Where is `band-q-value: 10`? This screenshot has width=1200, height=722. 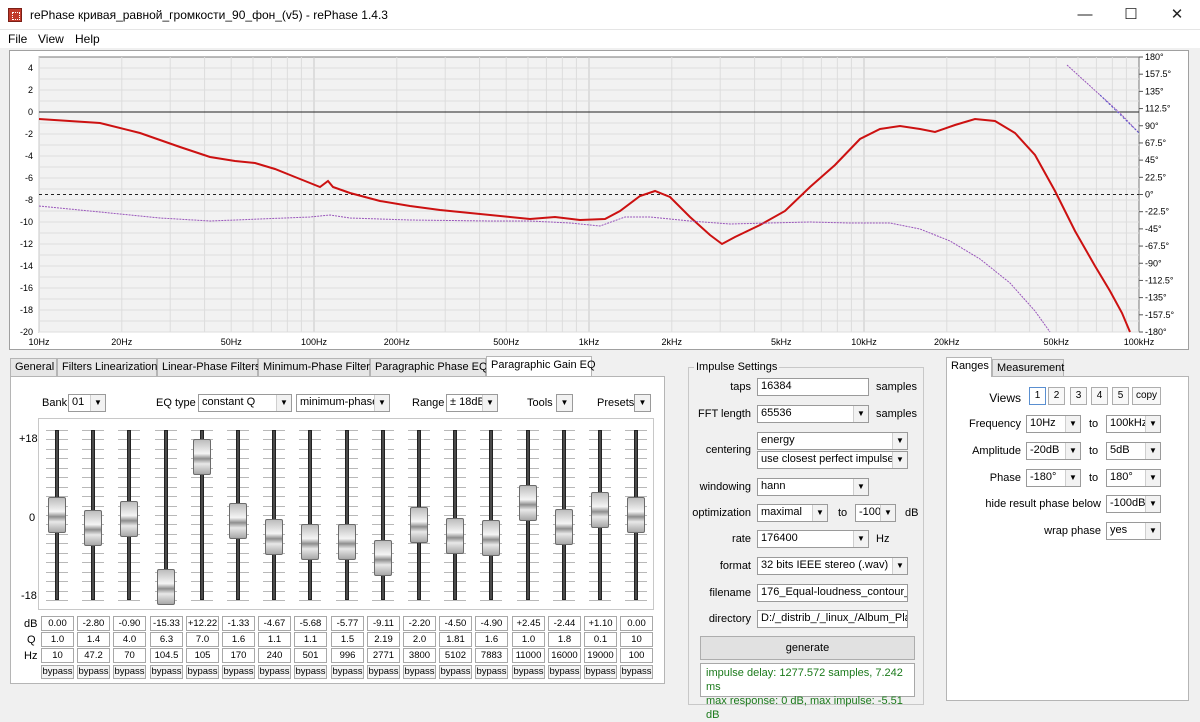 band-q-value: 10 is located at coordinates (636, 639).